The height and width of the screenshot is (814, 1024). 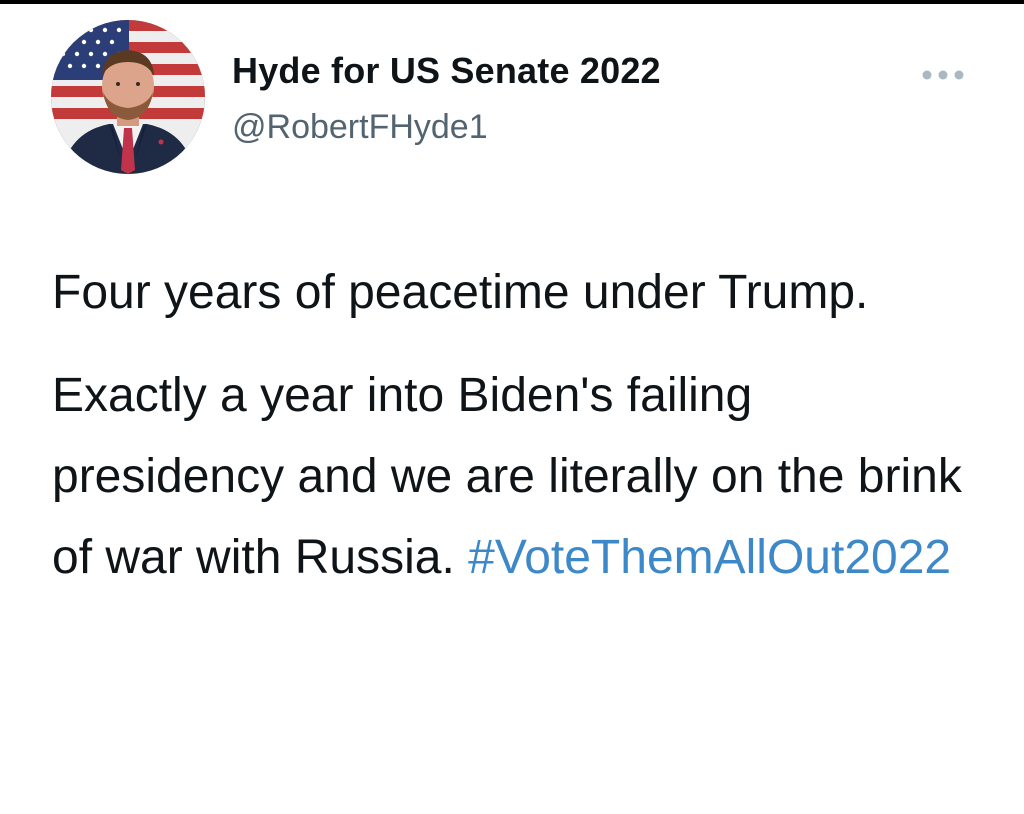 I want to click on more-horizontal-icon, so click(x=943, y=75).